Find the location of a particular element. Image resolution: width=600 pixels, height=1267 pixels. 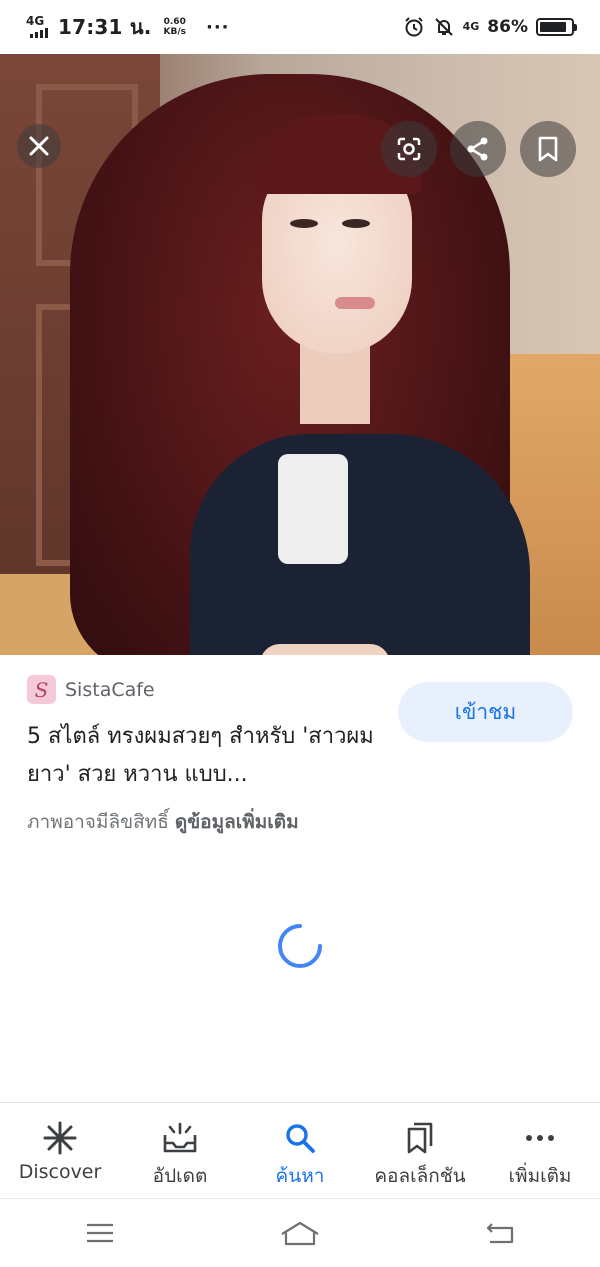

share-icon is located at coordinates (477, 149).